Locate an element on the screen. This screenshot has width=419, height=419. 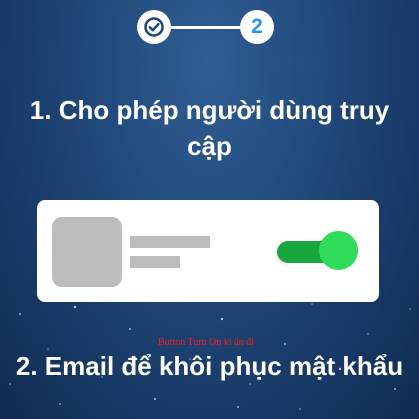
app-desc-placeholder is located at coordinates (155, 262).